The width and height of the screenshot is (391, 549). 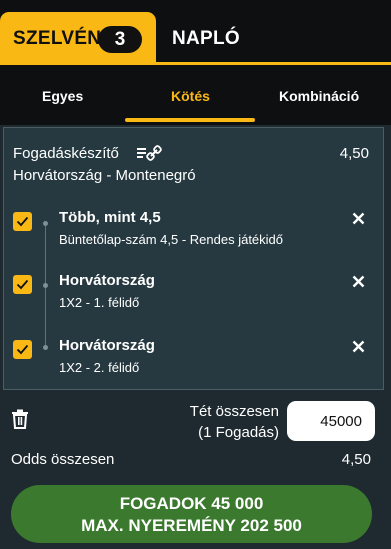 I want to click on selection-market: Büntetőlap-szám 4,5 - Rendes játékidő, so click(x=171, y=239).